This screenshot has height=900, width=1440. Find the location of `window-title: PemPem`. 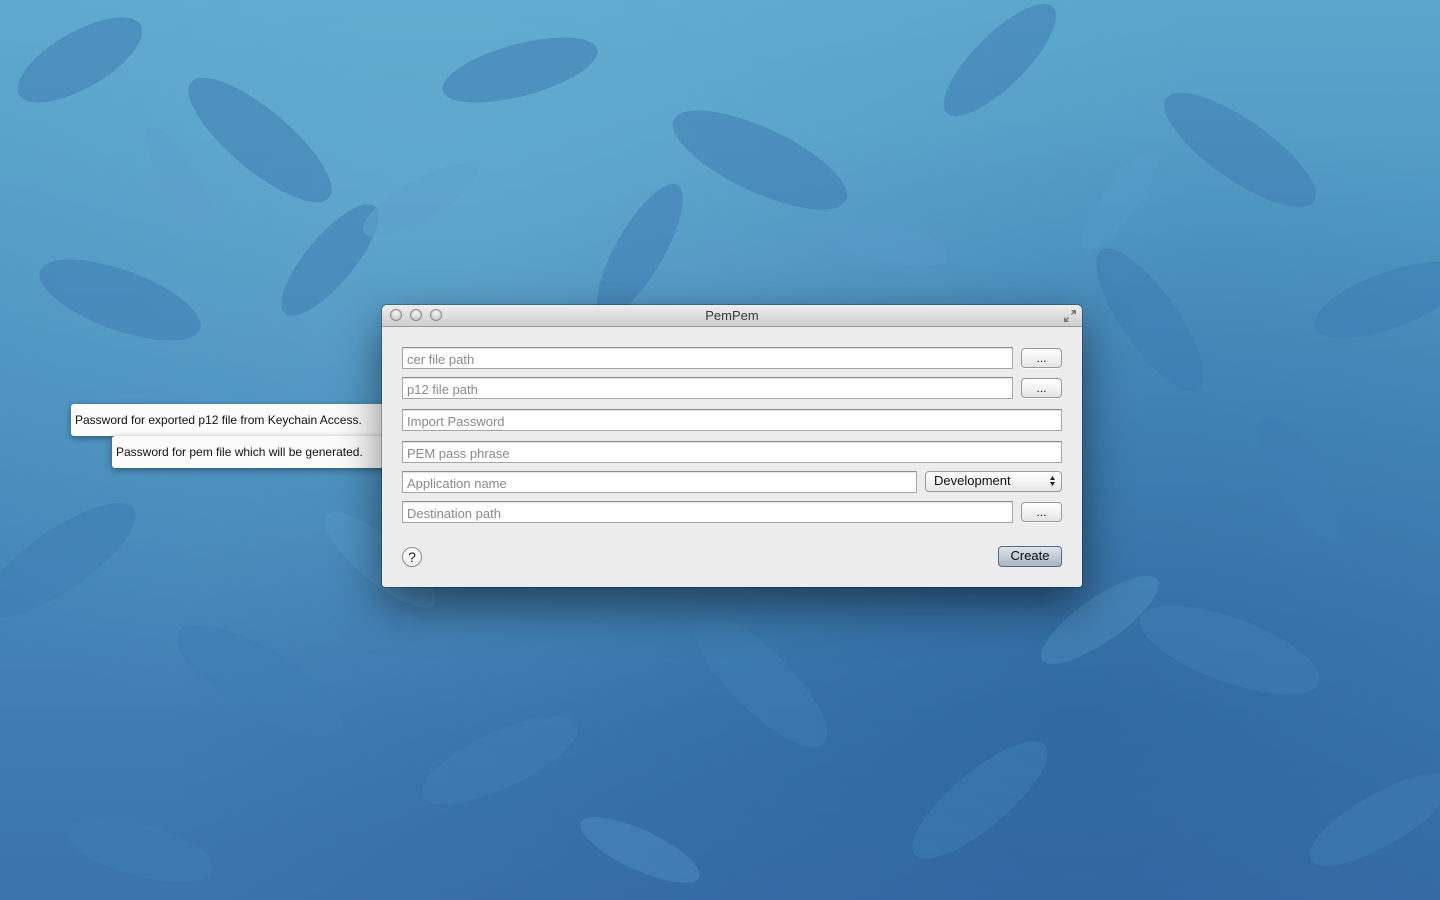

window-title: PemPem is located at coordinates (732, 315).